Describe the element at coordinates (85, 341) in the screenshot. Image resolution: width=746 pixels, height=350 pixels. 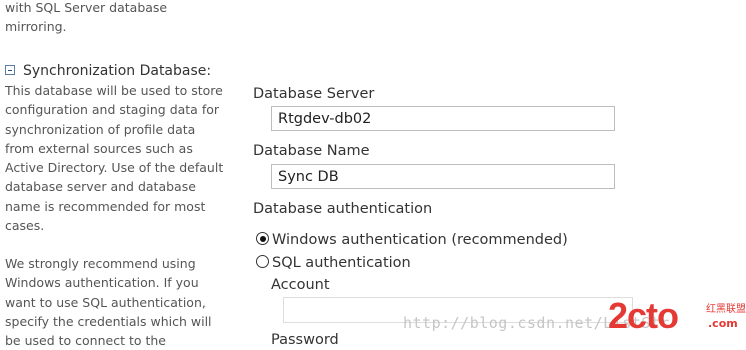
I see `recommend-line: be used to connect to the` at that location.